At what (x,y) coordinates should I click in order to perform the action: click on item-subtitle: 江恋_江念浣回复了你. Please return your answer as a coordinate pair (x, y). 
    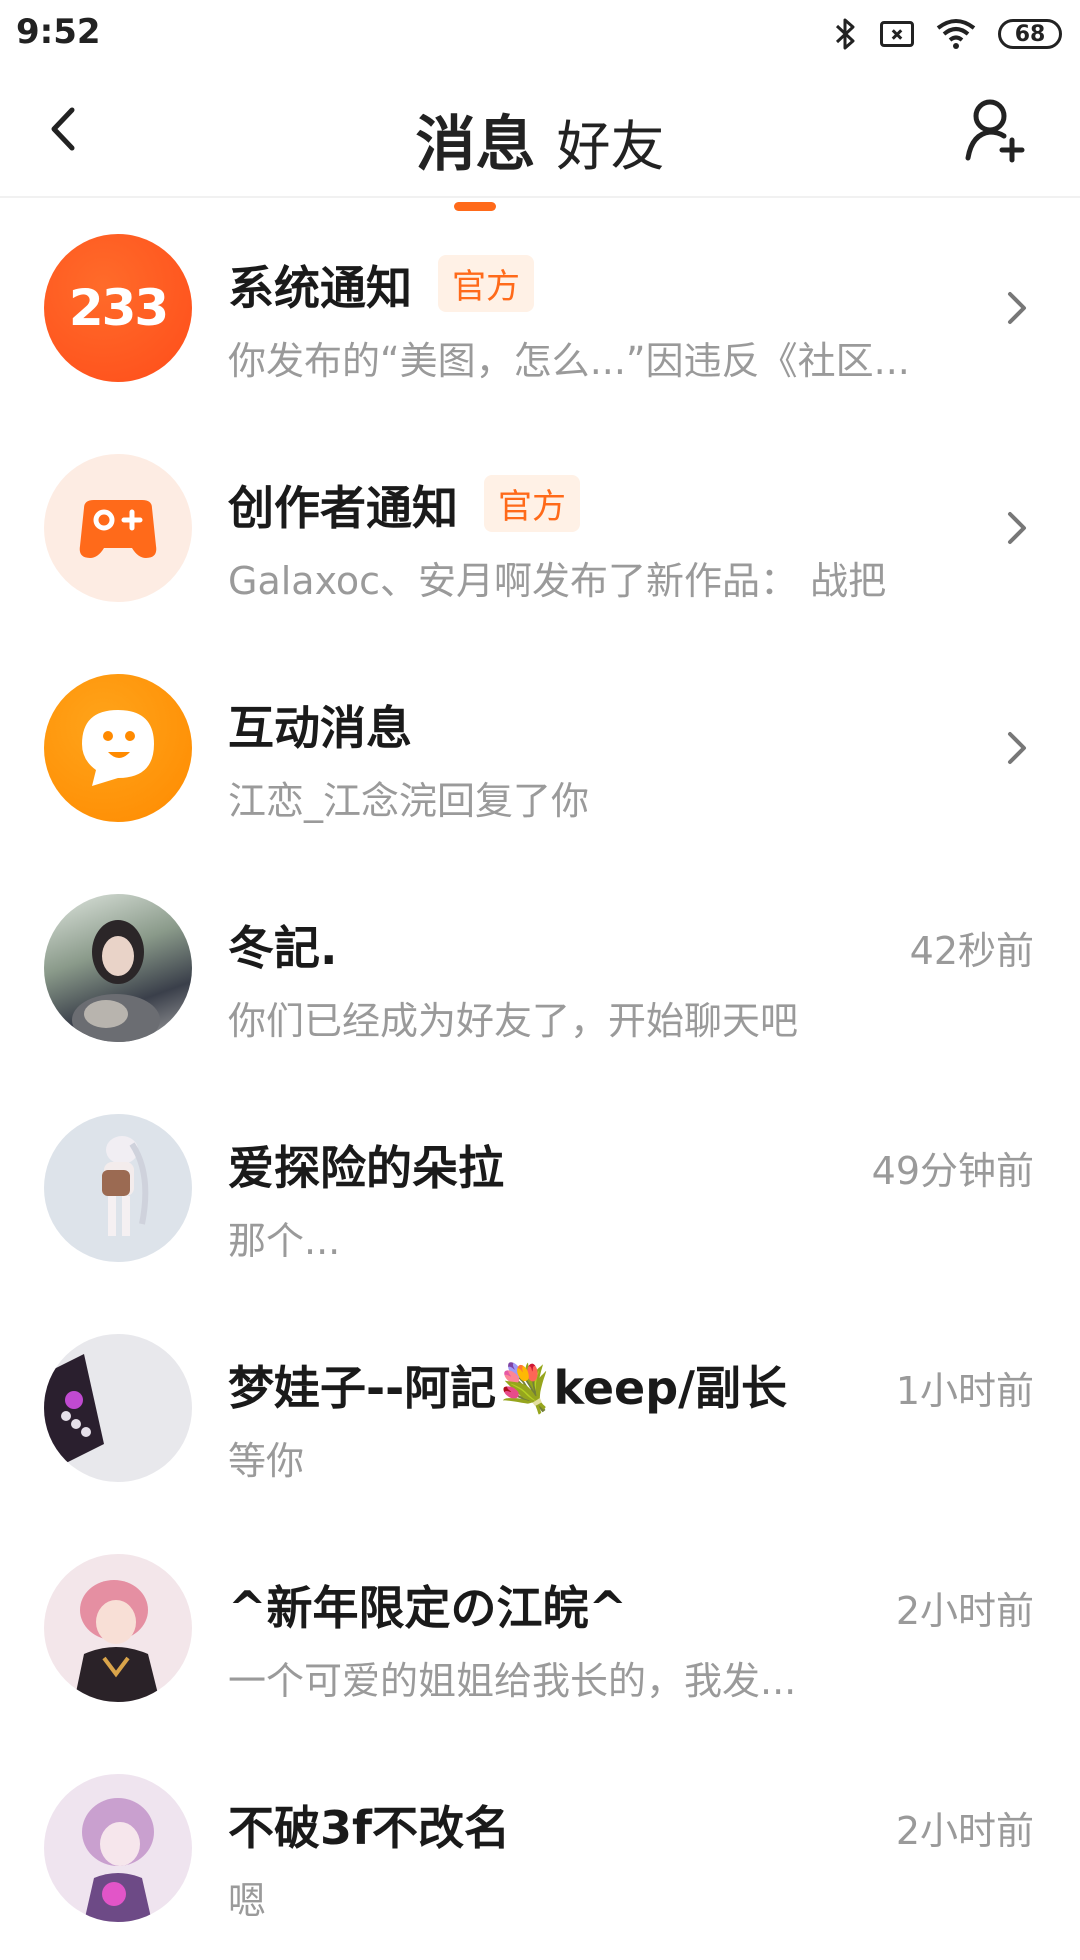
    Looking at the image, I should click on (409, 801).